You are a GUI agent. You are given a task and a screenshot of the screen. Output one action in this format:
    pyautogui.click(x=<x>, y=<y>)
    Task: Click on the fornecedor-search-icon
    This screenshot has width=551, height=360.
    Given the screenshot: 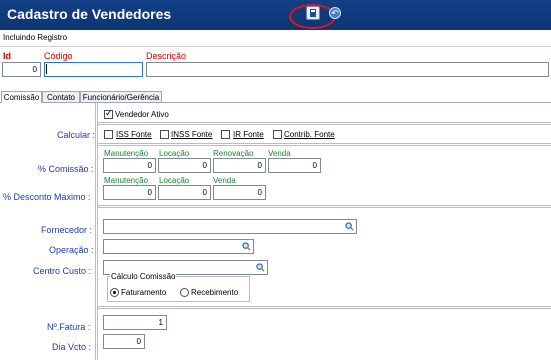 What is the action you would take?
    pyautogui.click(x=349, y=226)
    